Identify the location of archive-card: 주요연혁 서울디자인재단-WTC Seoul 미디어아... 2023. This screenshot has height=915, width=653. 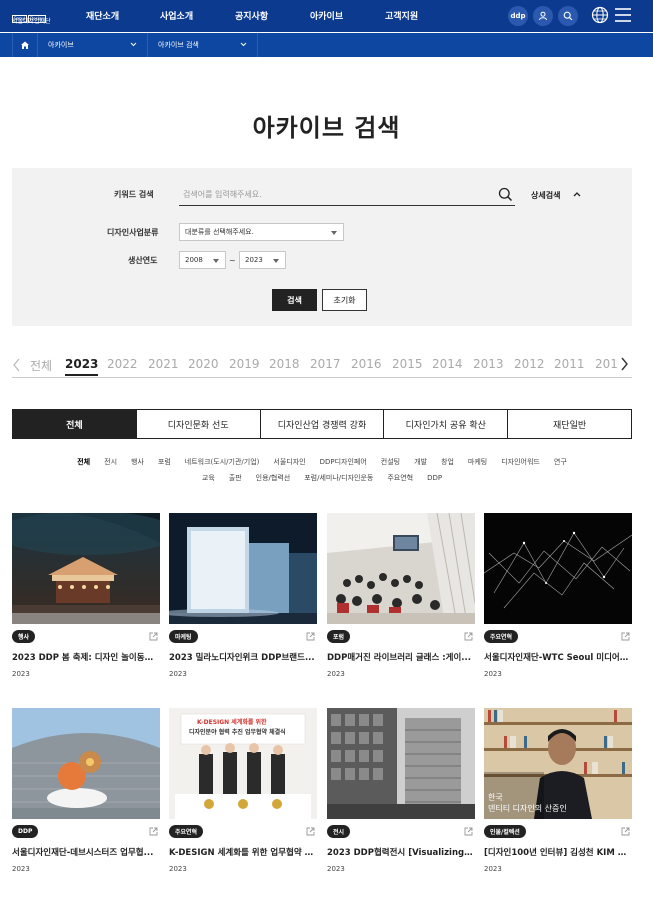
(558, 595).